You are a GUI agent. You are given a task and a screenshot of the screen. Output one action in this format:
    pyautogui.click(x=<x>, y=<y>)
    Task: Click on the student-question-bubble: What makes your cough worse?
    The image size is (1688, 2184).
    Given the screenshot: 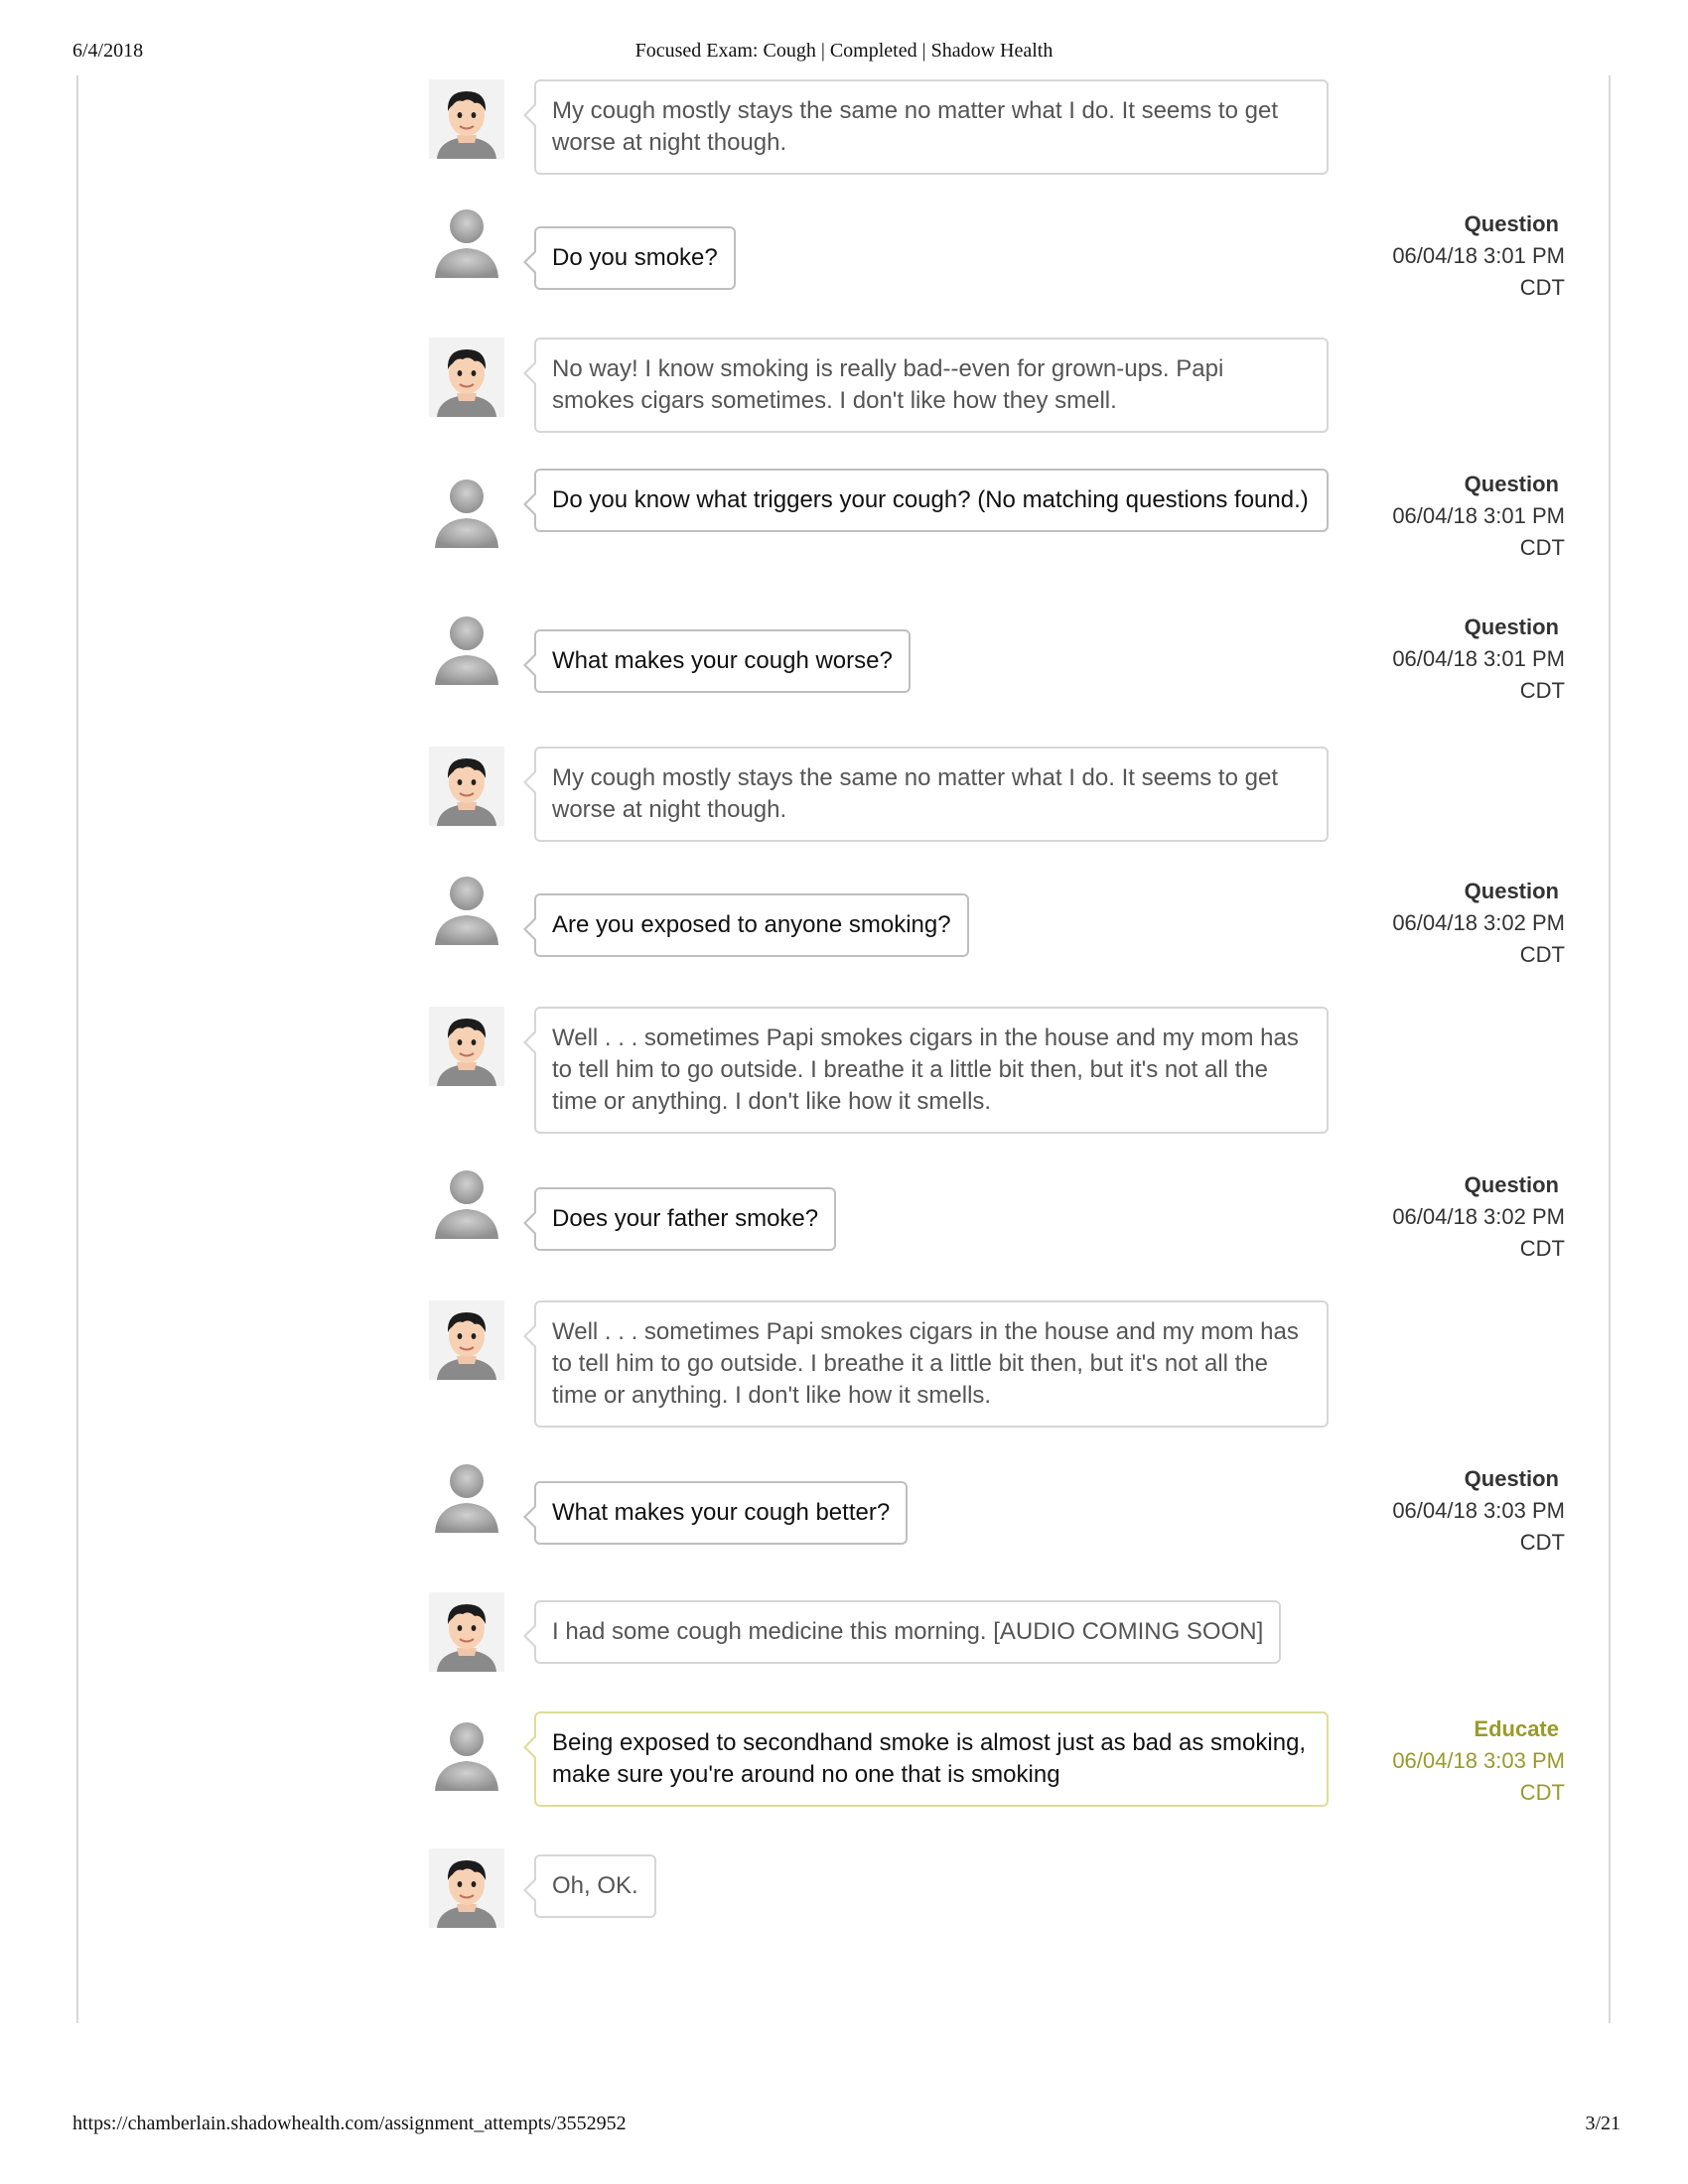 What is the action you would take?
    pyautogui.click(x=717, y=661)
    